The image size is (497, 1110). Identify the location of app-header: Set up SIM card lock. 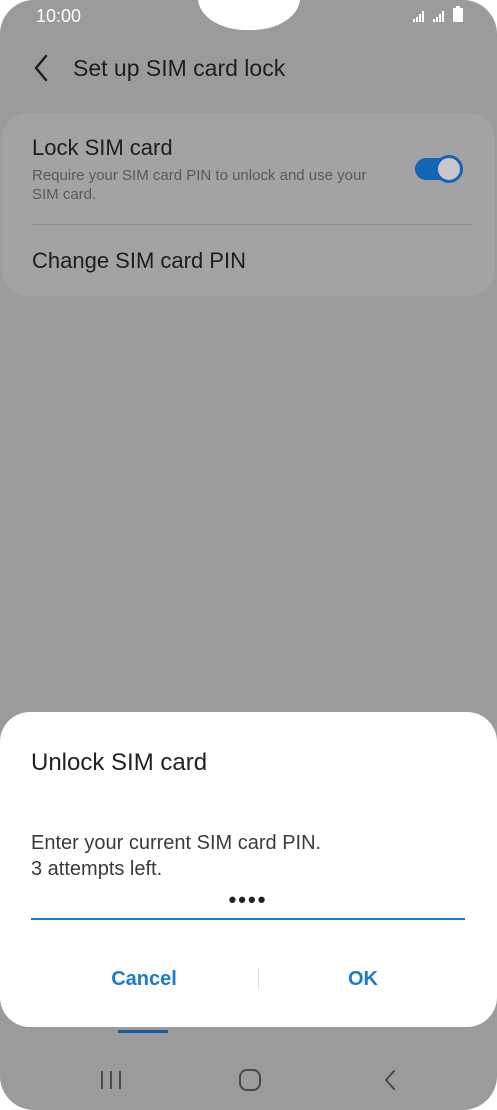
(248, 68).